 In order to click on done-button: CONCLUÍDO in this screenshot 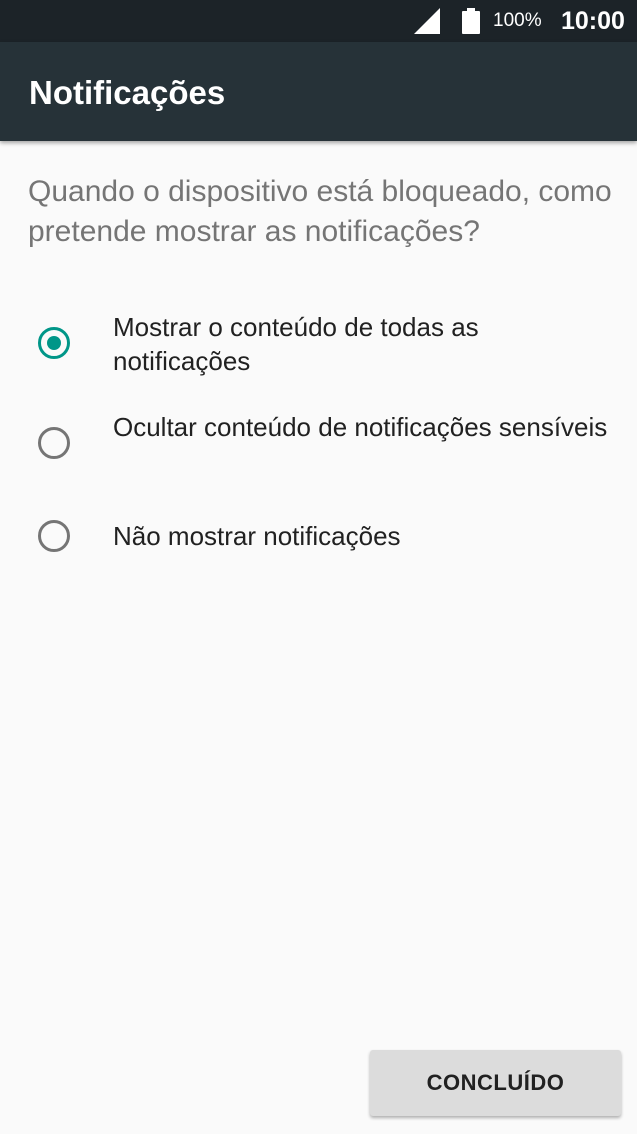, I will do `click(495, 1083)`.